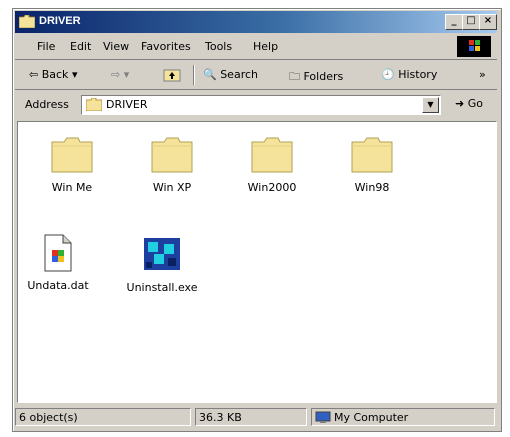 The width and height of the screenshot is (510, 437). Describe the element at coordinates (418, 74) in the screenshot. I see `history-label: History` at that location.